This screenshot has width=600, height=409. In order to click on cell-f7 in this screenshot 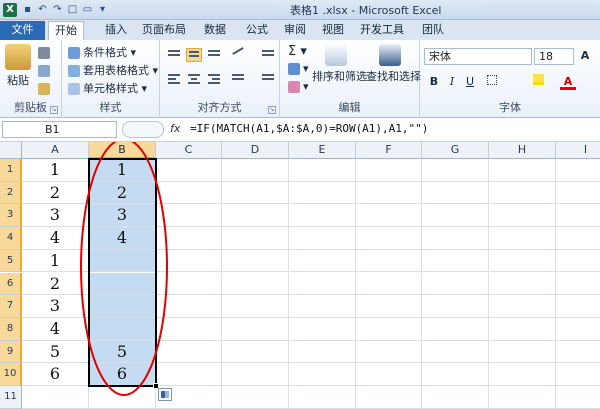, I will do `click(389, 306)`.